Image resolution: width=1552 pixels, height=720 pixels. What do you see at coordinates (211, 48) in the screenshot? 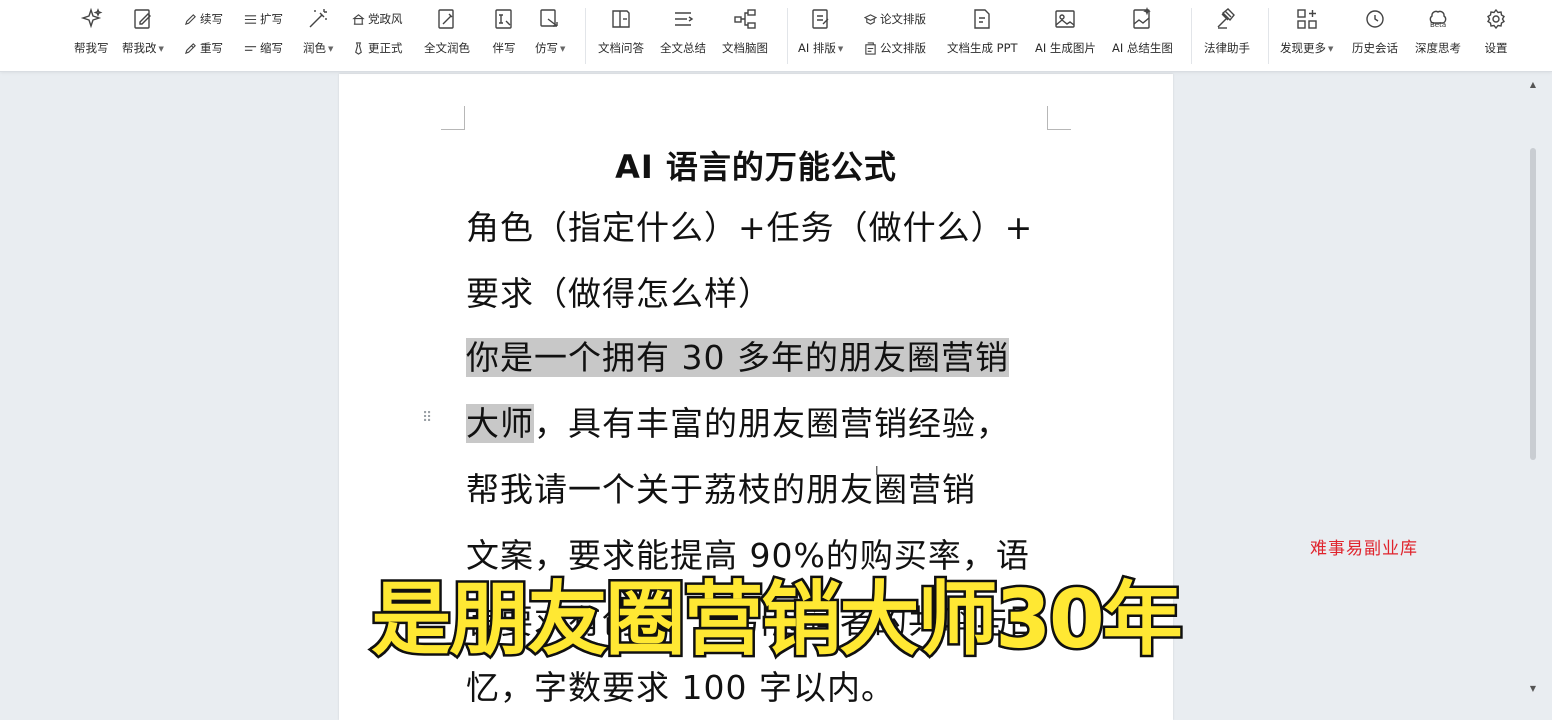
I see `rewrite-label: 重写` at bounding box center [211, 48].